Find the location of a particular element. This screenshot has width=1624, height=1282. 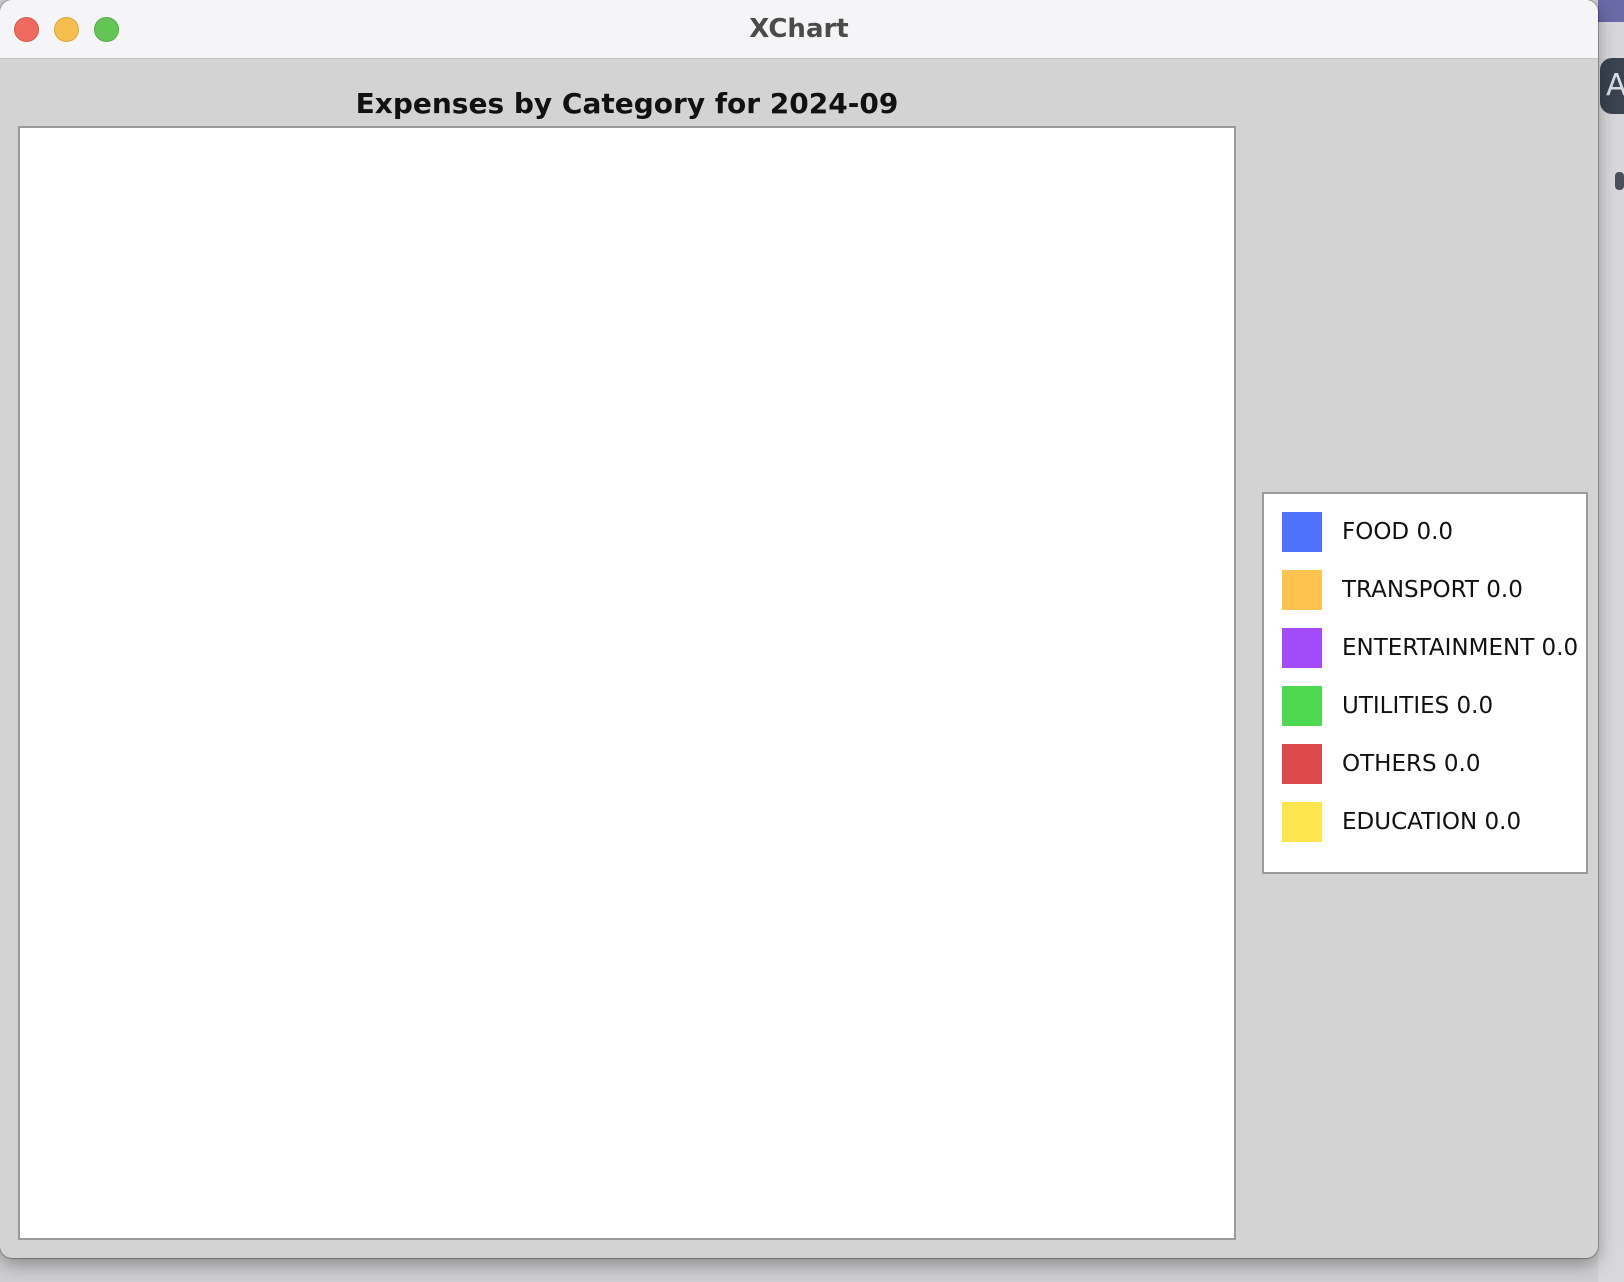

legend-label: OTHERS 0.0 is located at coordinates (1411, 764).